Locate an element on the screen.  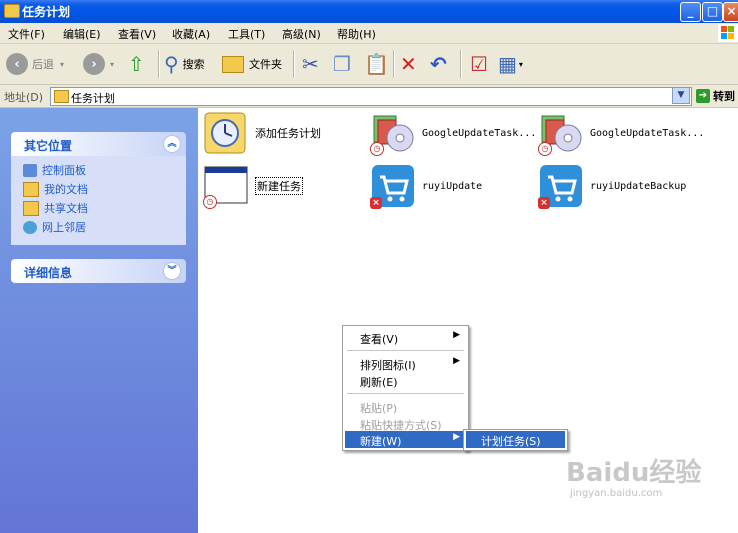
menu-item-new: 新建(W) ▶ is located at coordinates (405, 439).